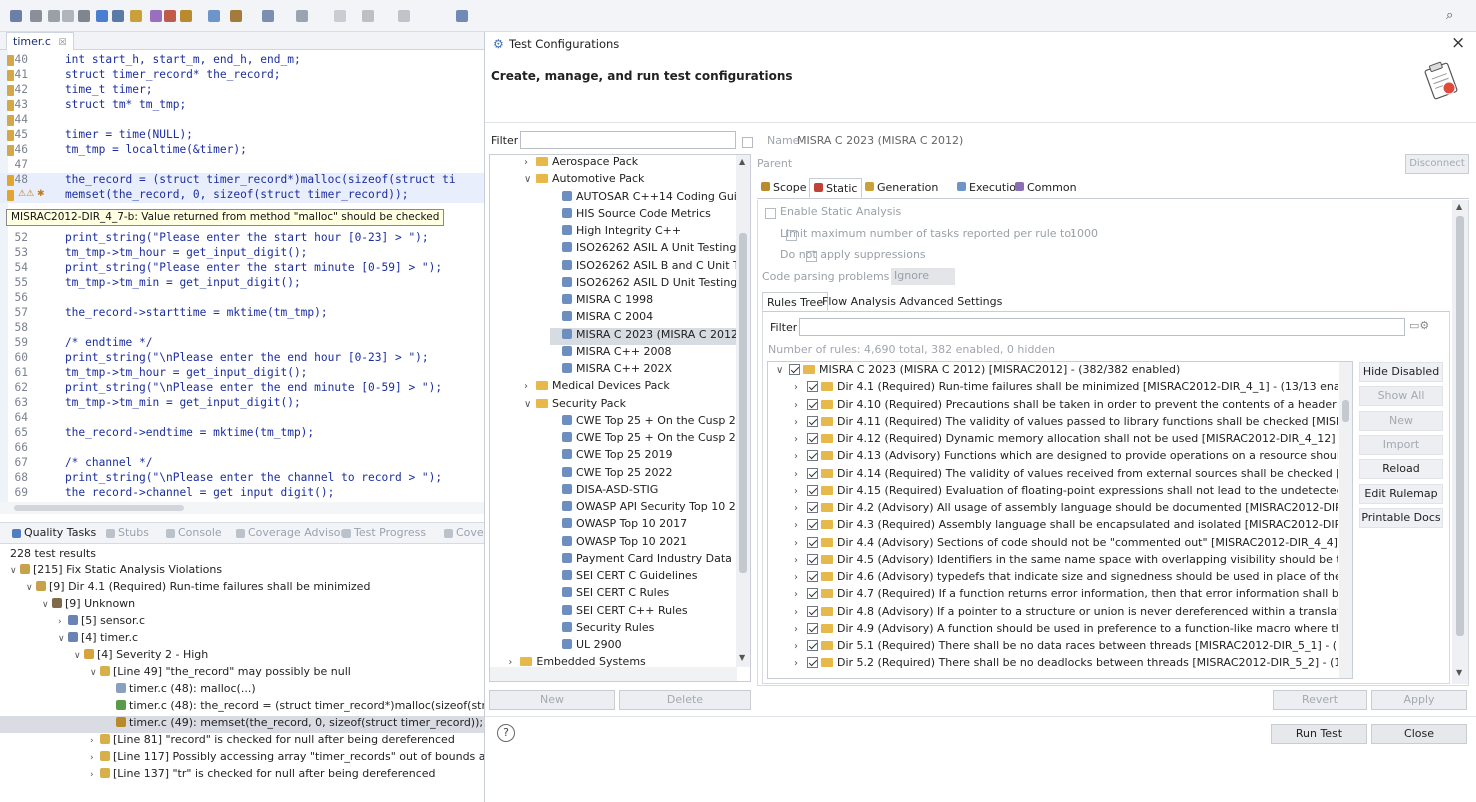 The width and height of the screenshot is (1476, 802). I want to click on filter-options-icon: ▭⚙, so click(1419, 325).